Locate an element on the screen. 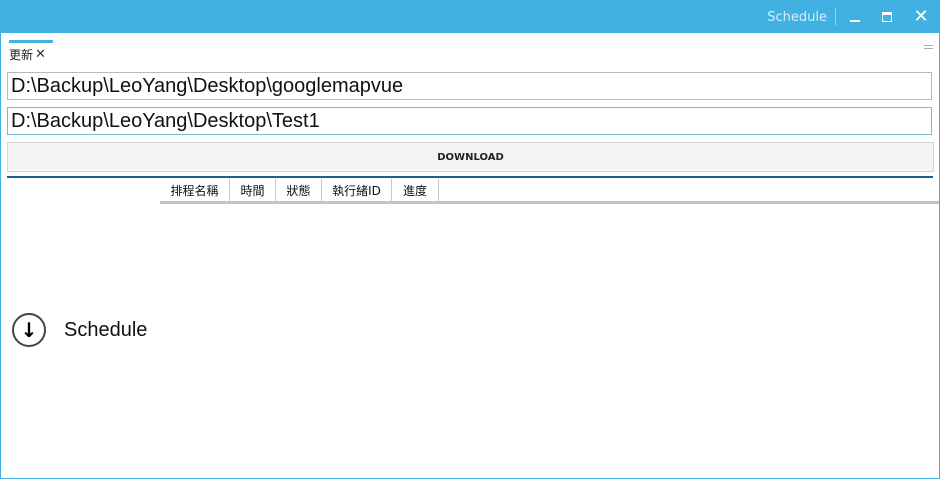 The height and width of the screenshot is (479, 940). window-title: Schedule is located at coordinates (797, 17).